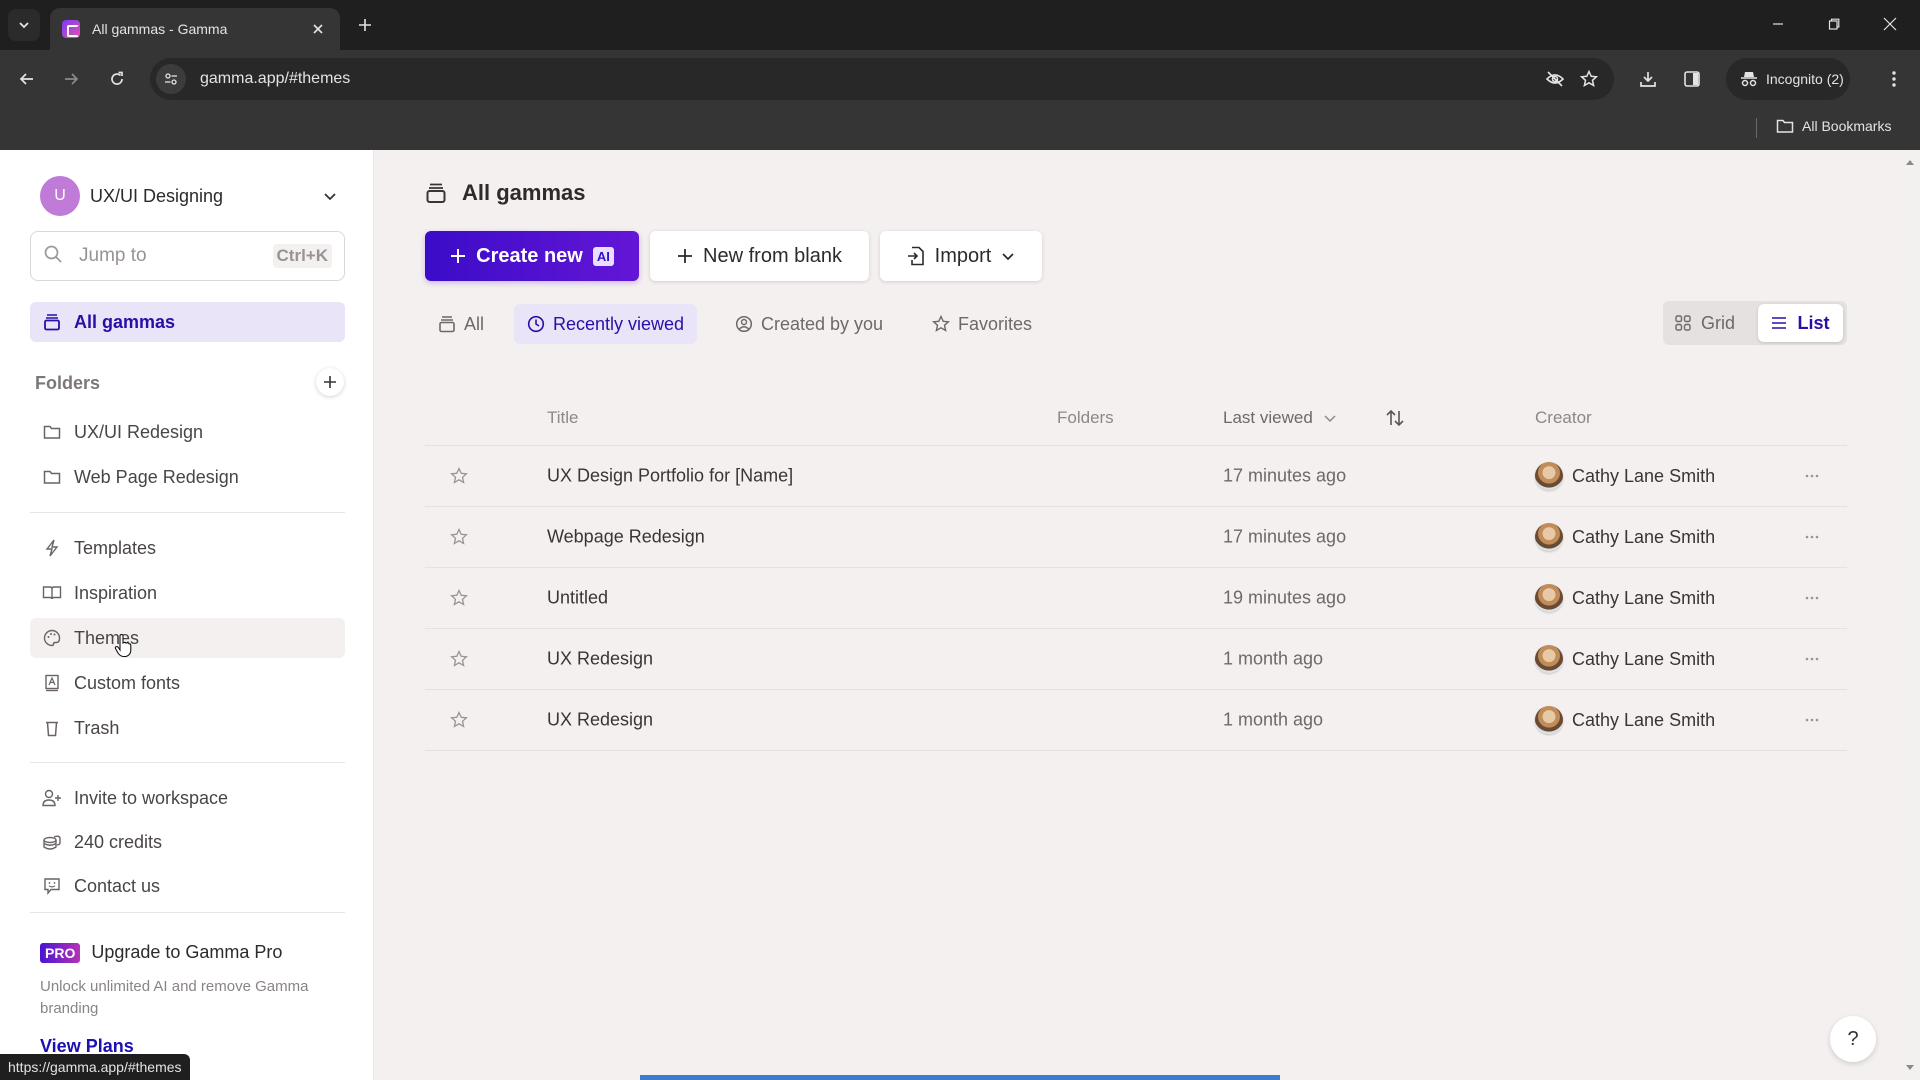 The width and height of the screenshot is (1920, 1080). Describe the element at coordinates (1749, 79) in the screenshot. I see `incognito-icon` at that location.